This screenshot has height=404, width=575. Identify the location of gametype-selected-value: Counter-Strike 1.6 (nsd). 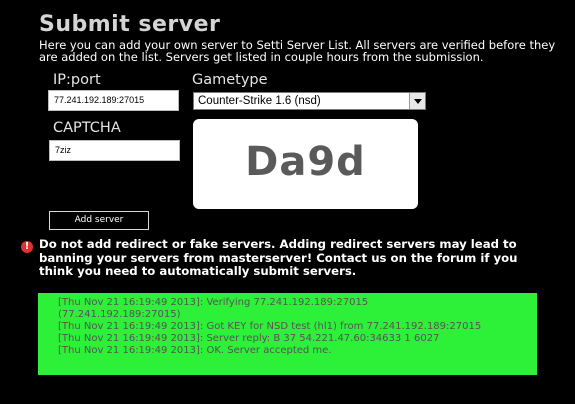
(259, 101).